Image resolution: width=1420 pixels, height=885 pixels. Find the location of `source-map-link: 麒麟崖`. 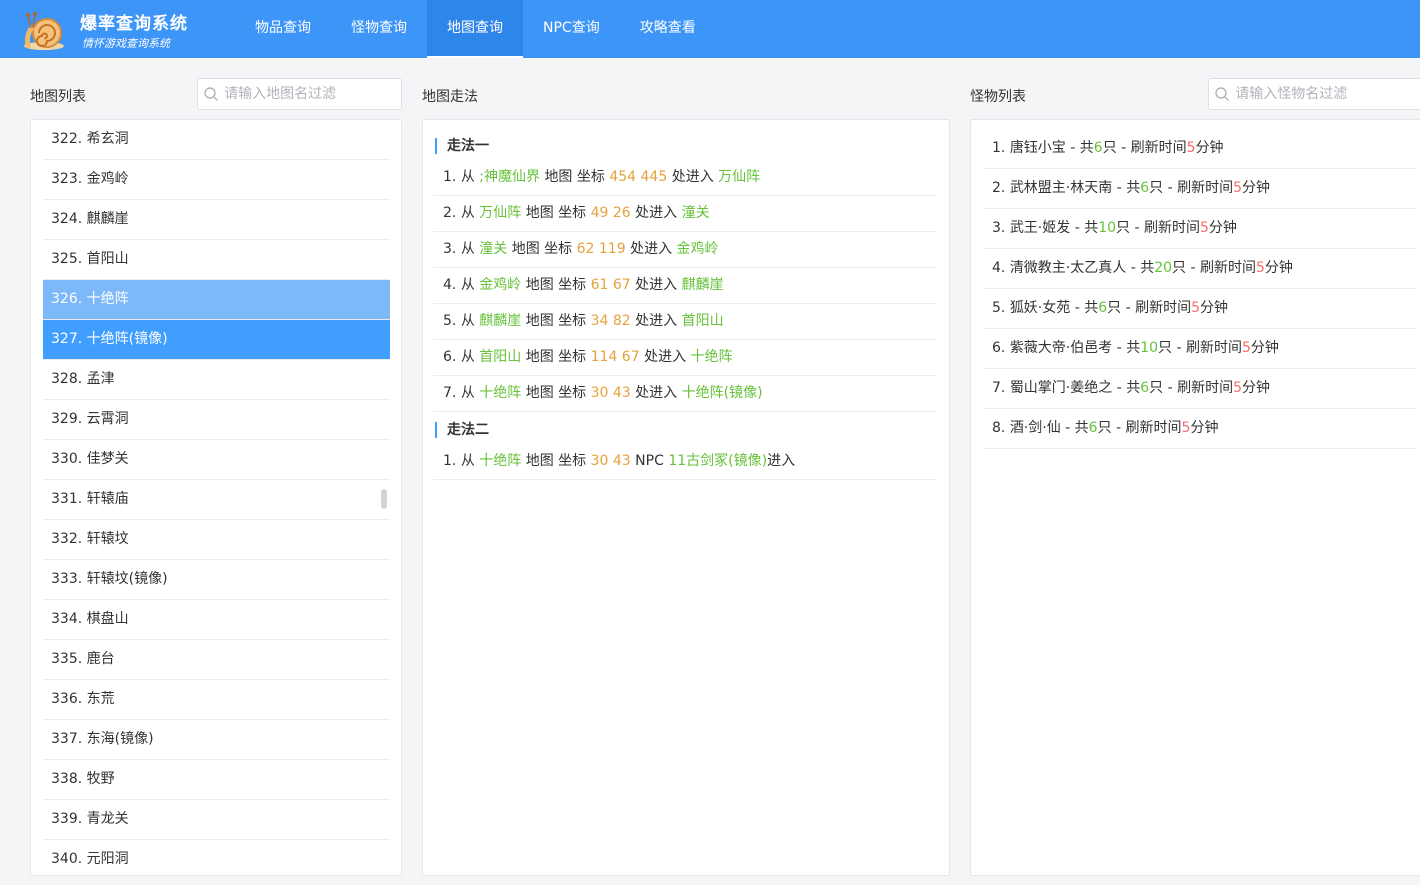

source-map-link: 麒麟崖 is located at coordinates (500, 321).